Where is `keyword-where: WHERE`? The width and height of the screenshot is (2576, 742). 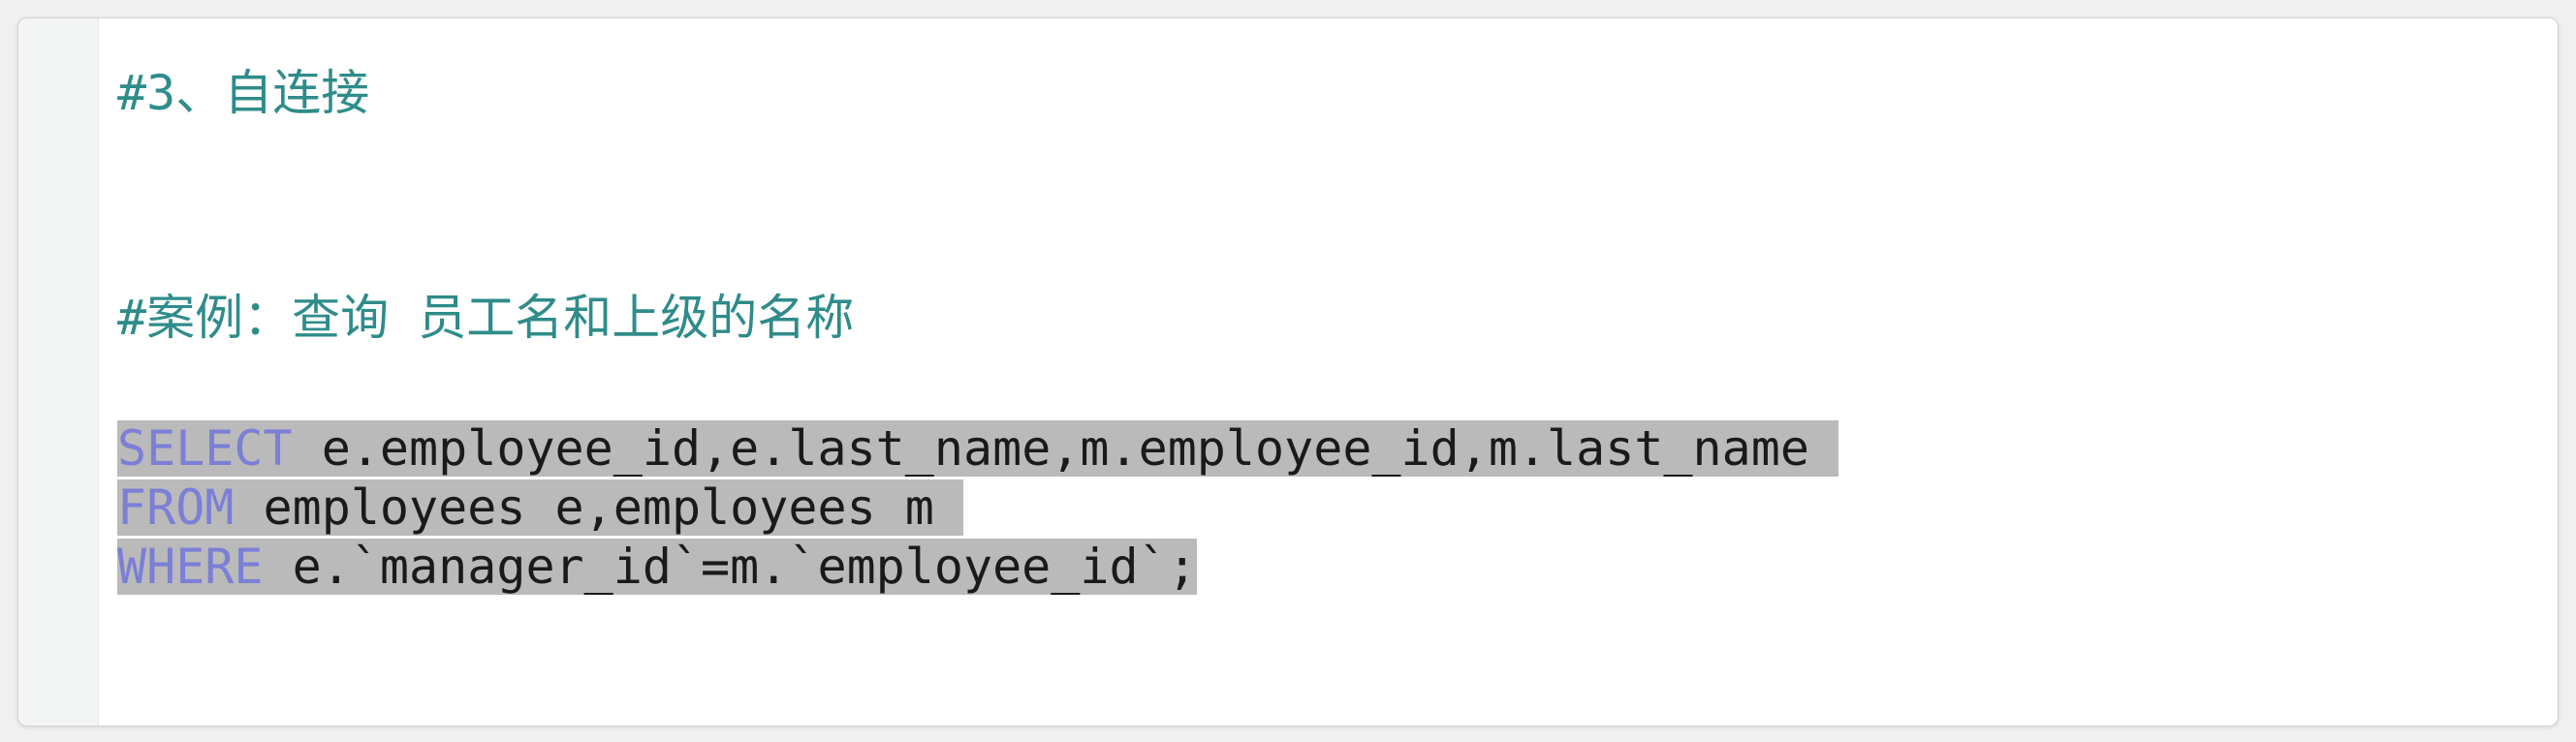 keyword-where: WHERE is located at coordinates (190, 567).